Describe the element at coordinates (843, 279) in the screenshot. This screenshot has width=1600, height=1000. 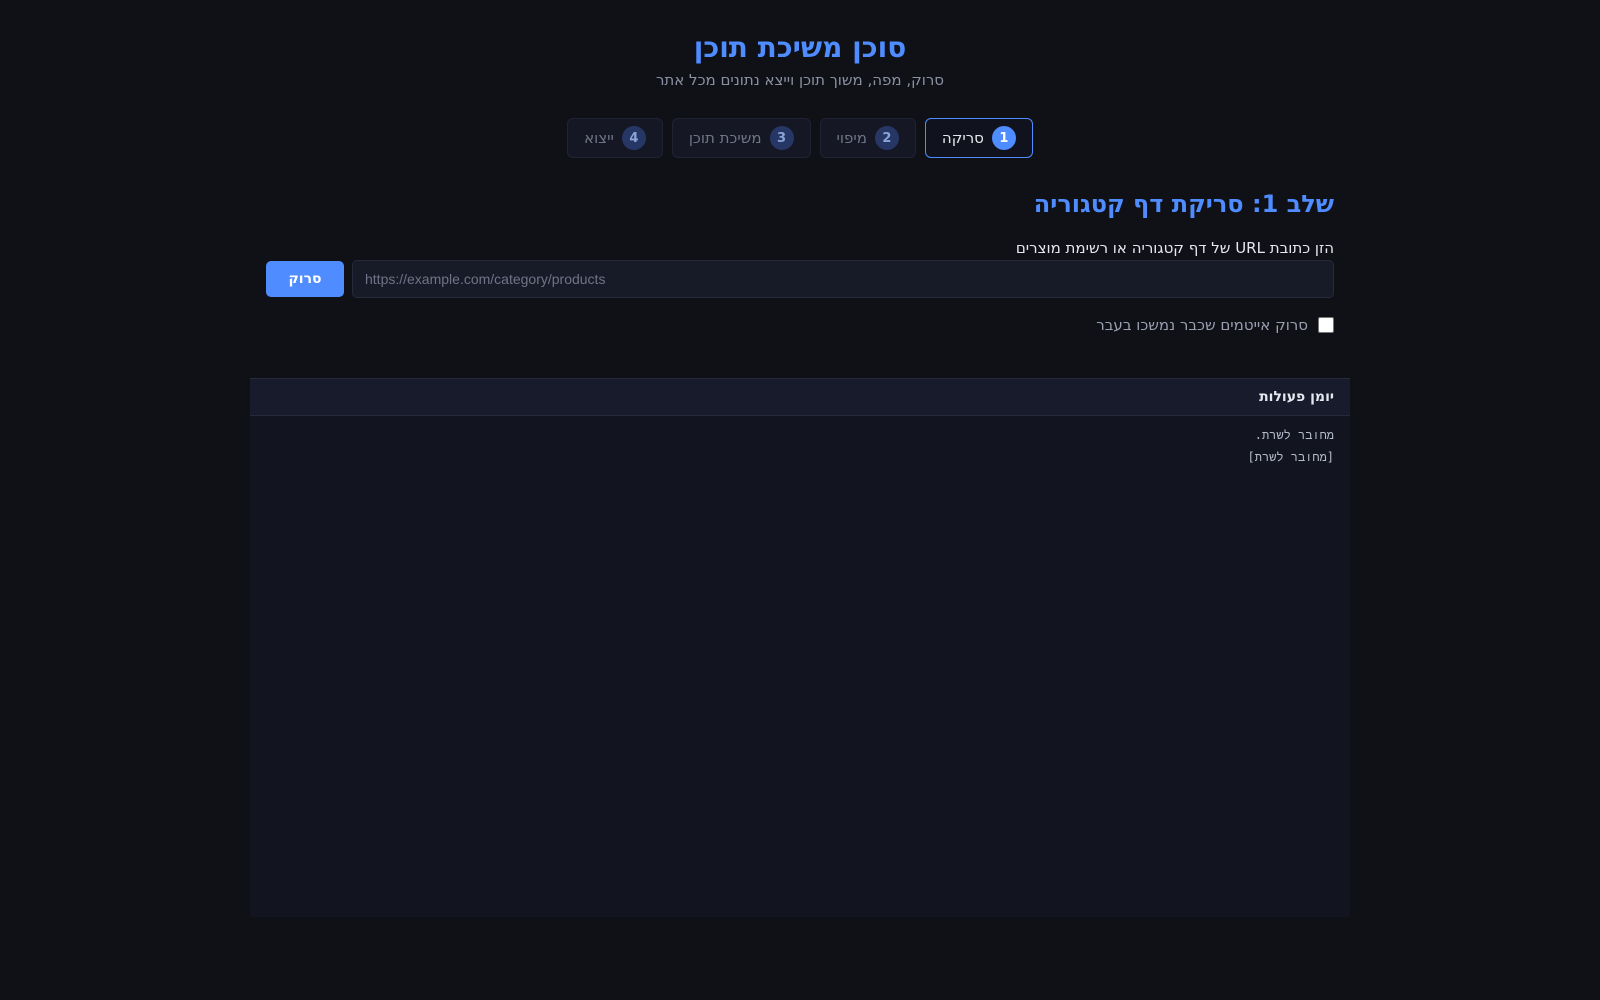
I see `url-input` at that location.